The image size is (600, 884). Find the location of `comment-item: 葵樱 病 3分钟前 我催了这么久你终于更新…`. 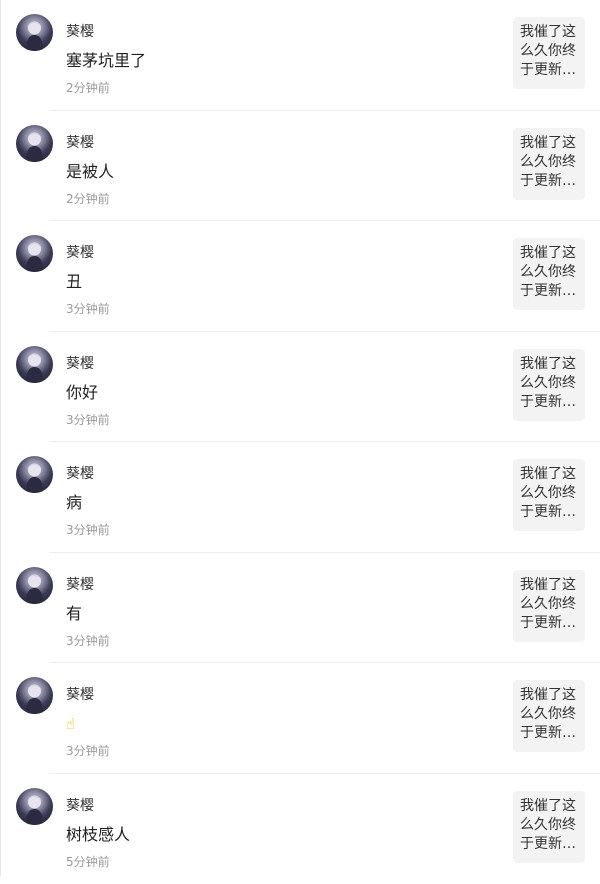

comment-item: 葵樱 病 3分钟前 我催了这么久你终于更新… is located at coordinates (300, 497).